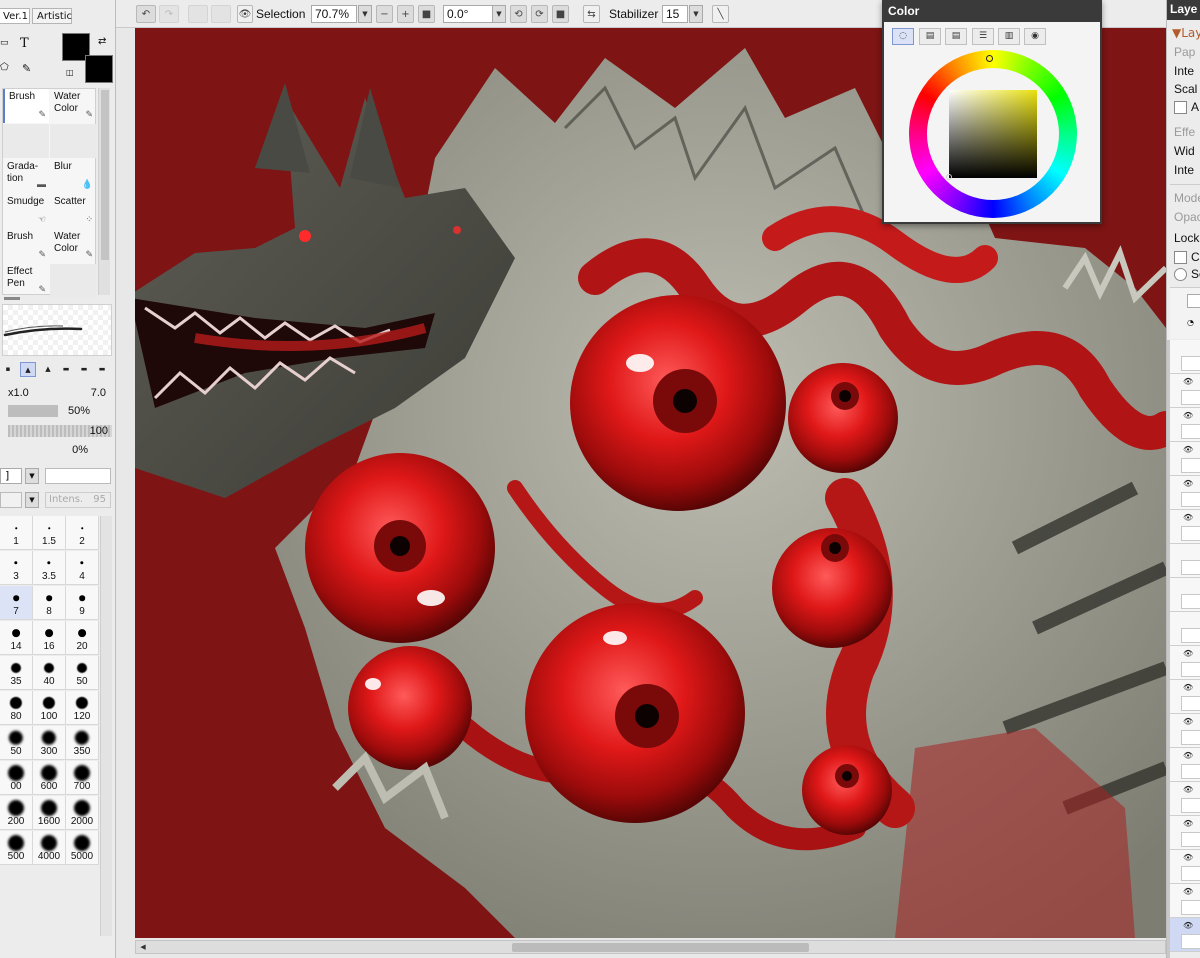 The width and height of the screenshot is (1200, 958). I want to click on tool-effect-pen: Effect Pen ✎, so click(26, 281).